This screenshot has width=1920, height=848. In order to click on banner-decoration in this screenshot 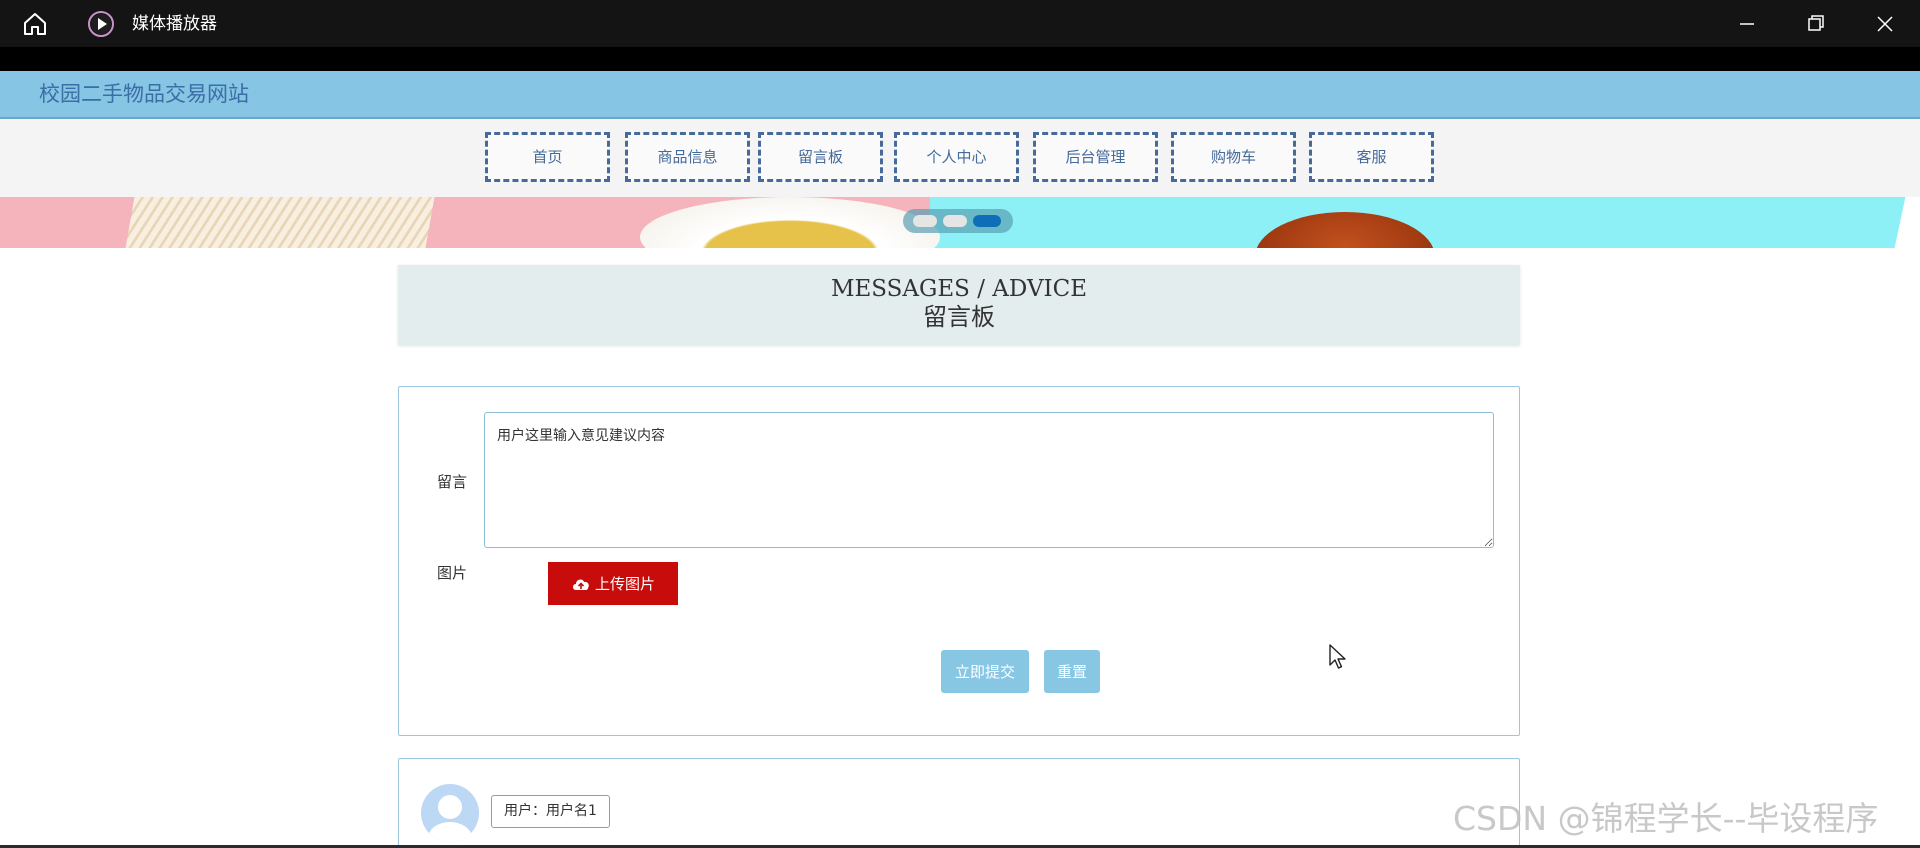, I will do `click(280, 222)`.